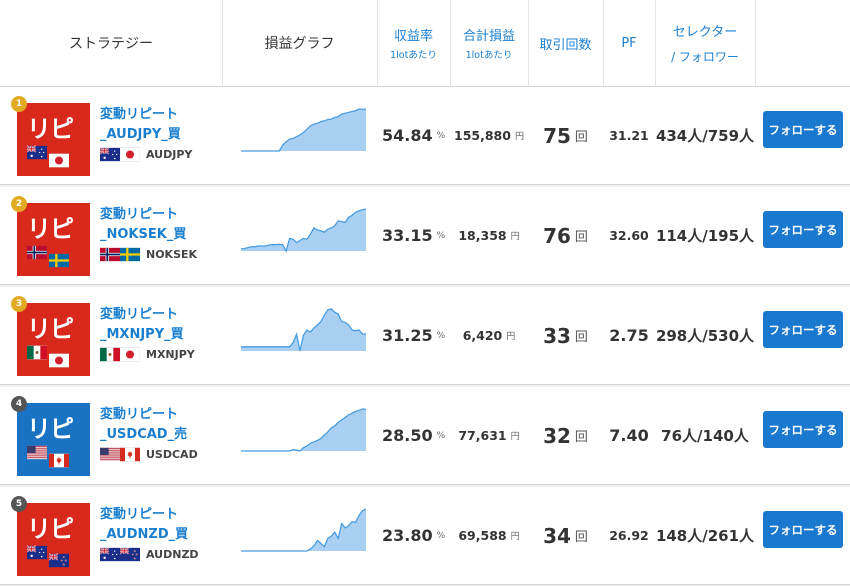  Describe the element at coordinates (482, 335) in the screenshot. I see `total-pl-value: 6,420` at that location.